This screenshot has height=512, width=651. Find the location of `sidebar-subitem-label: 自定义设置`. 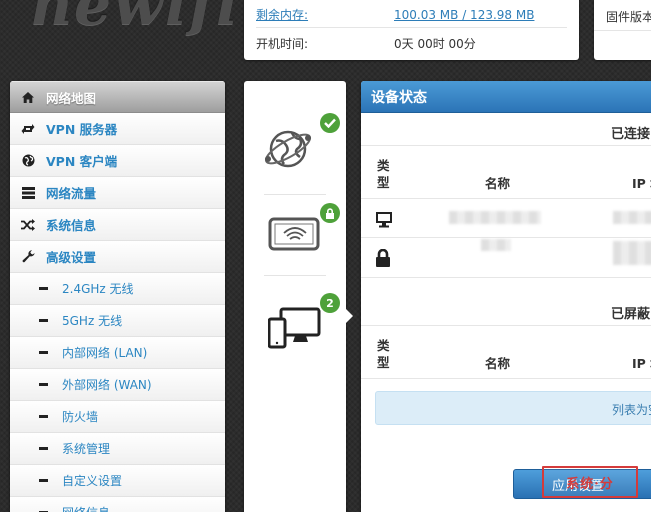

sidebar-subitem-label: 自定义设置 is located at coordinates (92, 481).